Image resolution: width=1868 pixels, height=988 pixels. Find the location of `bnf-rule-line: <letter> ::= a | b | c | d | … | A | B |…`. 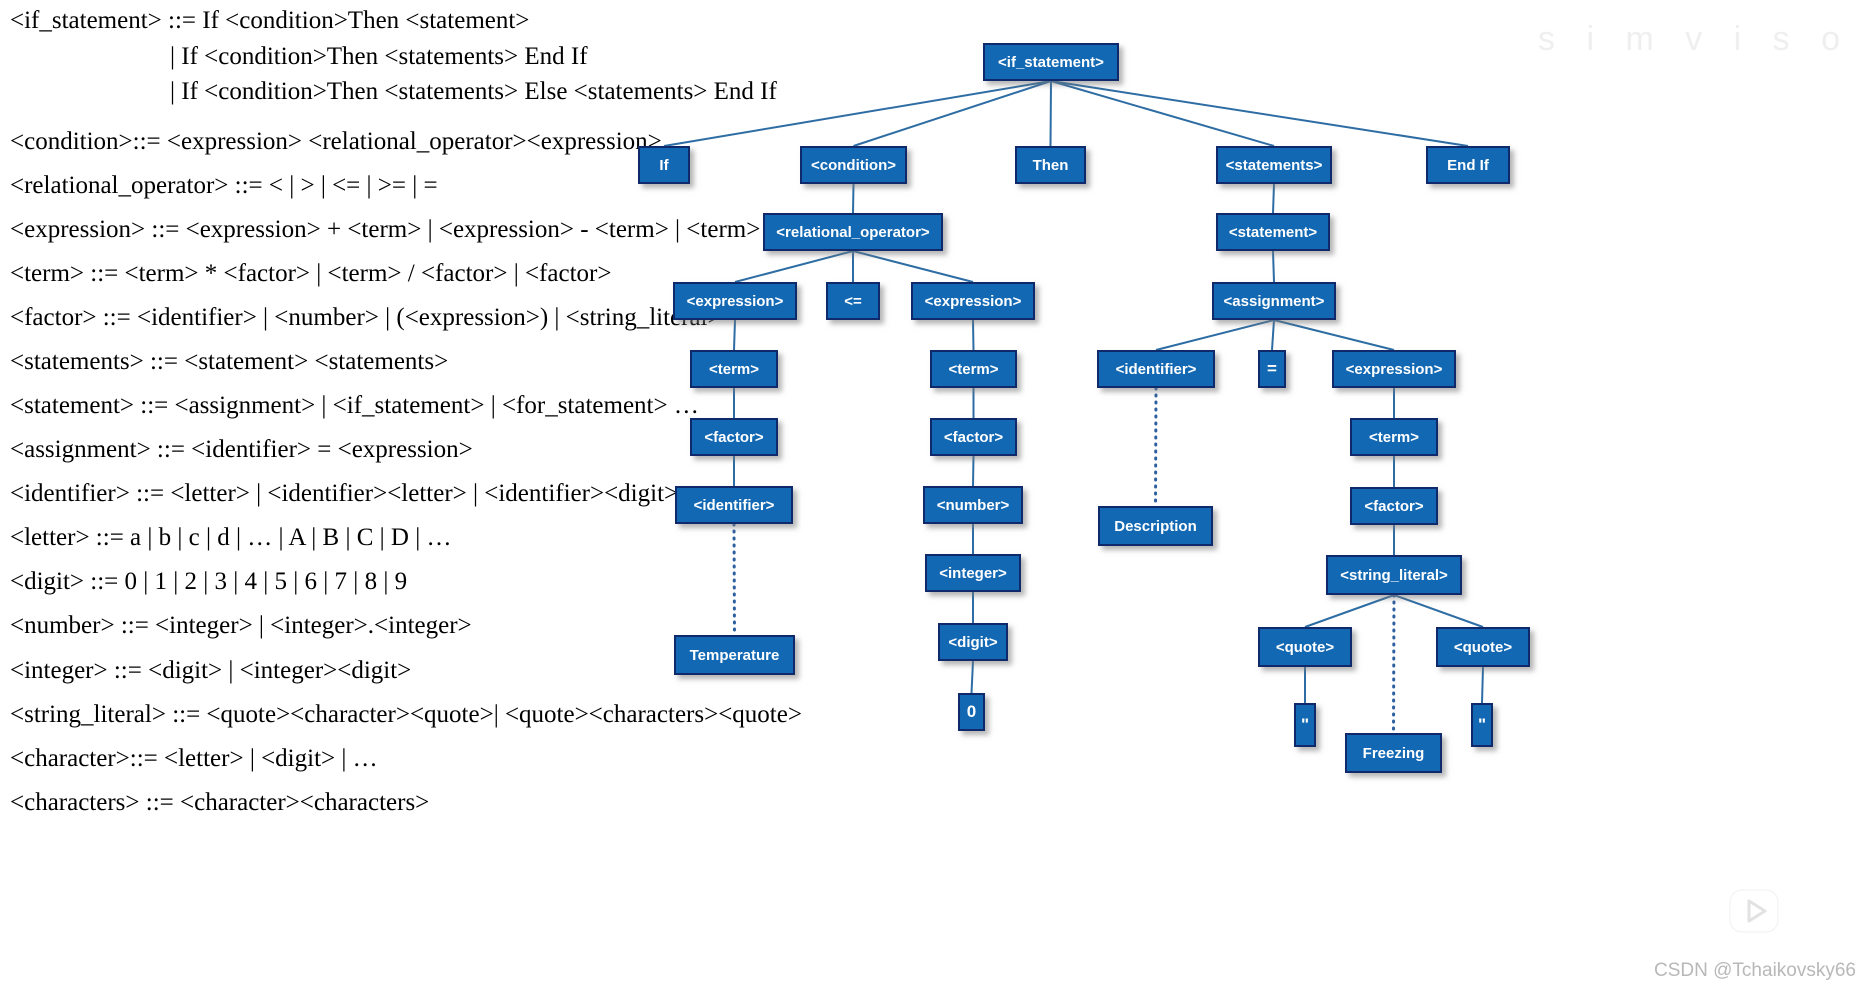

bnf-rule-line: <letter> ::= a | b | c | d | … | A | B |… is located at coordinates (231, 537).